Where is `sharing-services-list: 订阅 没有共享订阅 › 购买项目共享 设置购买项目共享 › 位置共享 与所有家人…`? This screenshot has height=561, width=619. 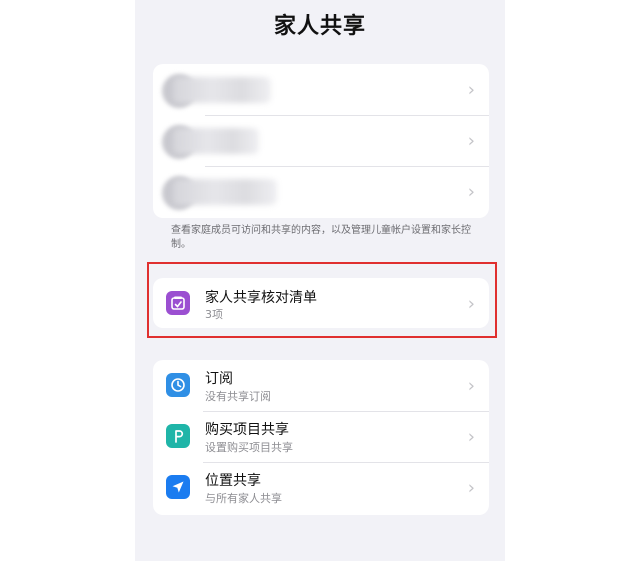 sharing-services-list: 订阅 没有共享订阅 › 购买项目共享 设置购买项目共享 › 位置共享 与所有家人… is located at coordinates (321, 437).